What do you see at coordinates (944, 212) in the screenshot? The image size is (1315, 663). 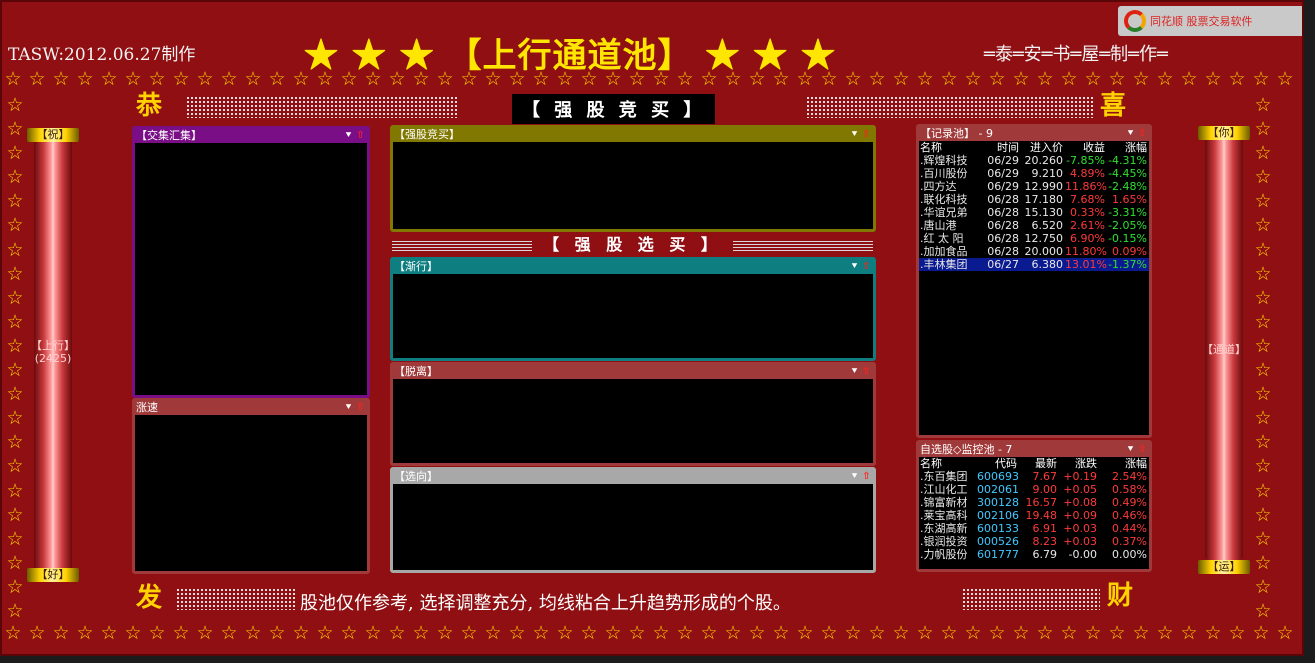 I see `cell-name: .华谊兄弟` at bounding box center [944, 212].